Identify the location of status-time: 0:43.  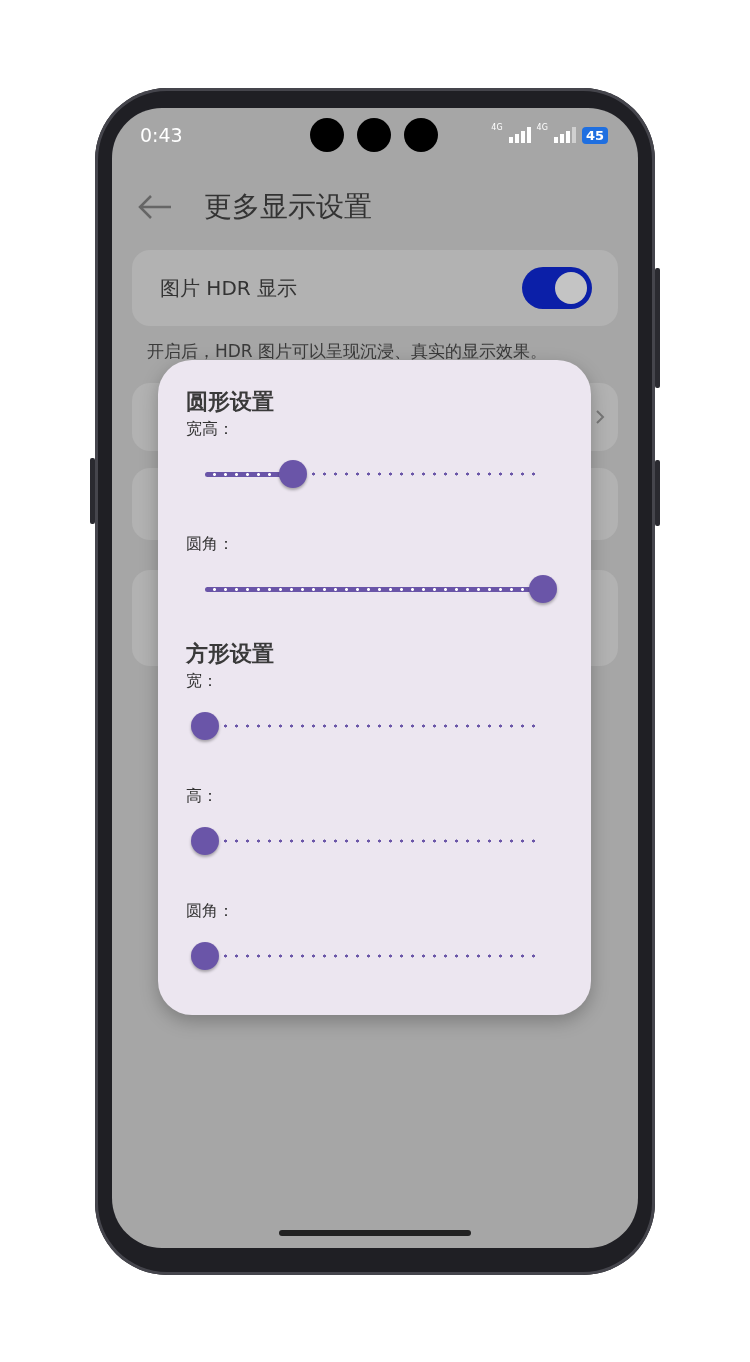
(161, 135).